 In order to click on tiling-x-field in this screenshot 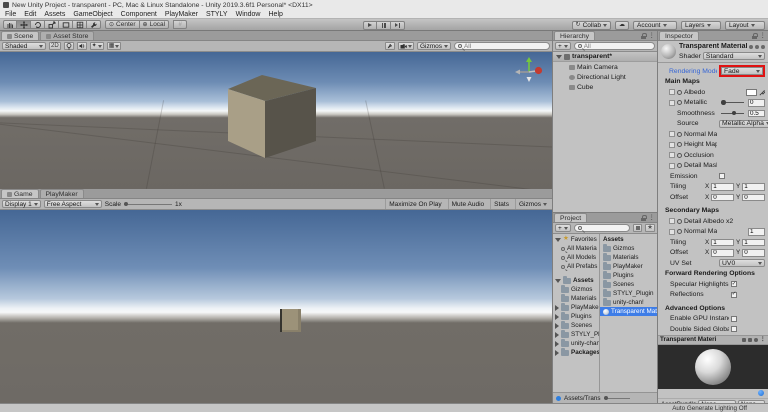, I will do `click(722, 187)`.